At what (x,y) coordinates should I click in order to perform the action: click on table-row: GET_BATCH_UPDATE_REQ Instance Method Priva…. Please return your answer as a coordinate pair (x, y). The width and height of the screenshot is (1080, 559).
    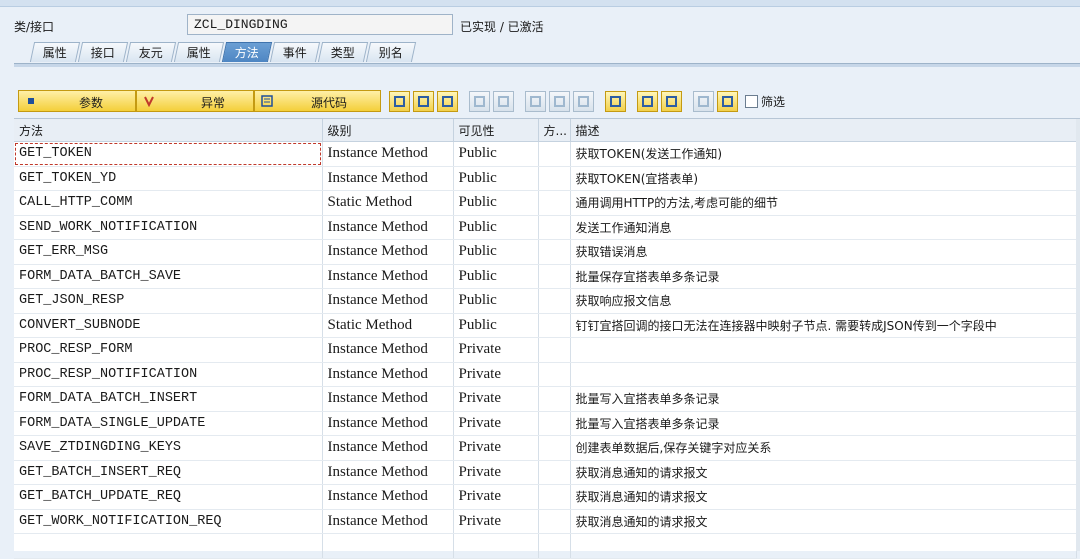
    Looking at the image, I should click on (545, 497).